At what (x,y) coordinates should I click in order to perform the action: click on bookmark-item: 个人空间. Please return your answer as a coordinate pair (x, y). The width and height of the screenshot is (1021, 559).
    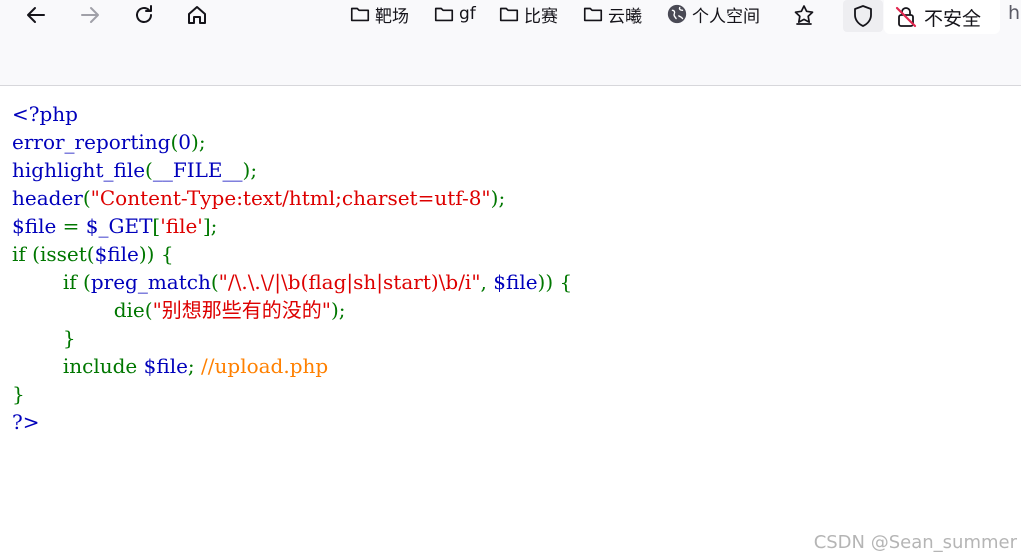
    Looking at the image, I should click on (713, 14).